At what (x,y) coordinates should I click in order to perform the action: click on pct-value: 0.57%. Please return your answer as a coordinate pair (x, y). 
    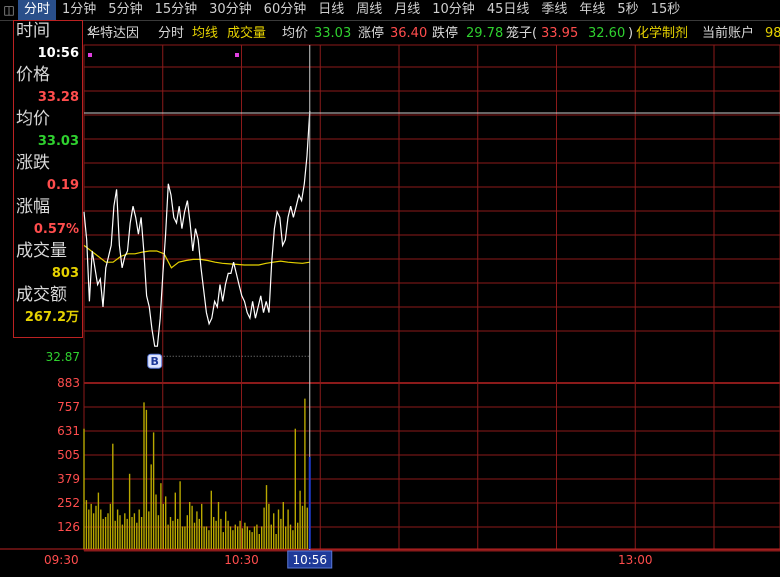
    Looking at the image, I should click on (56, 229).